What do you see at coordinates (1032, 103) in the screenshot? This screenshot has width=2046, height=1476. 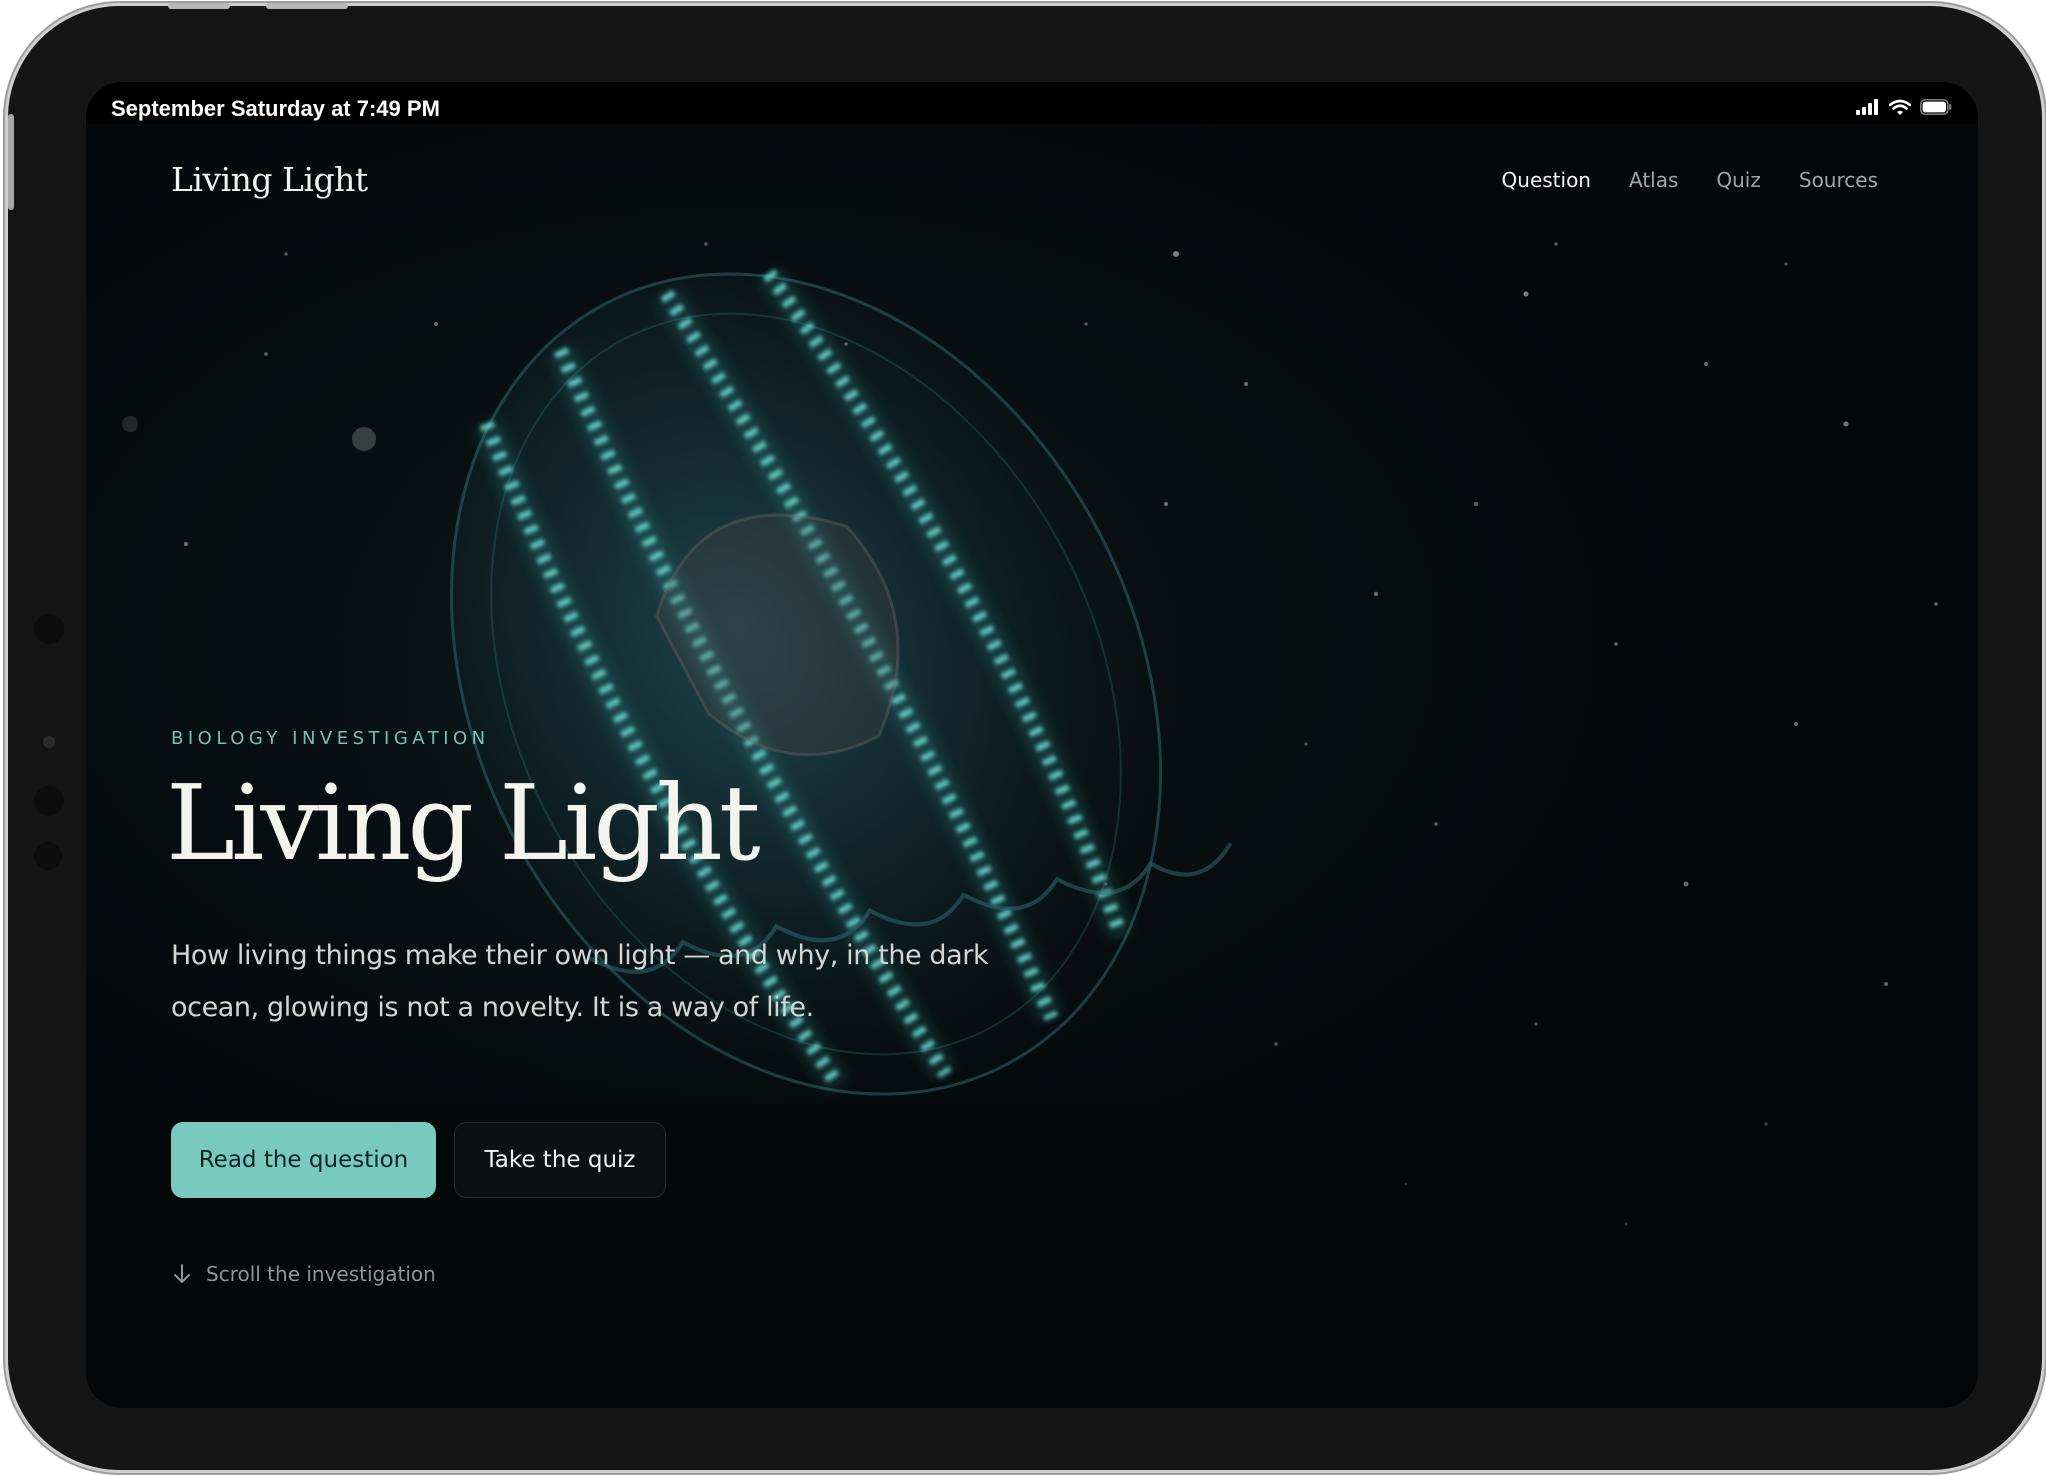 I see `status-bar: September Saturday at 7:49 PM` at bounding box center [1032, 103].